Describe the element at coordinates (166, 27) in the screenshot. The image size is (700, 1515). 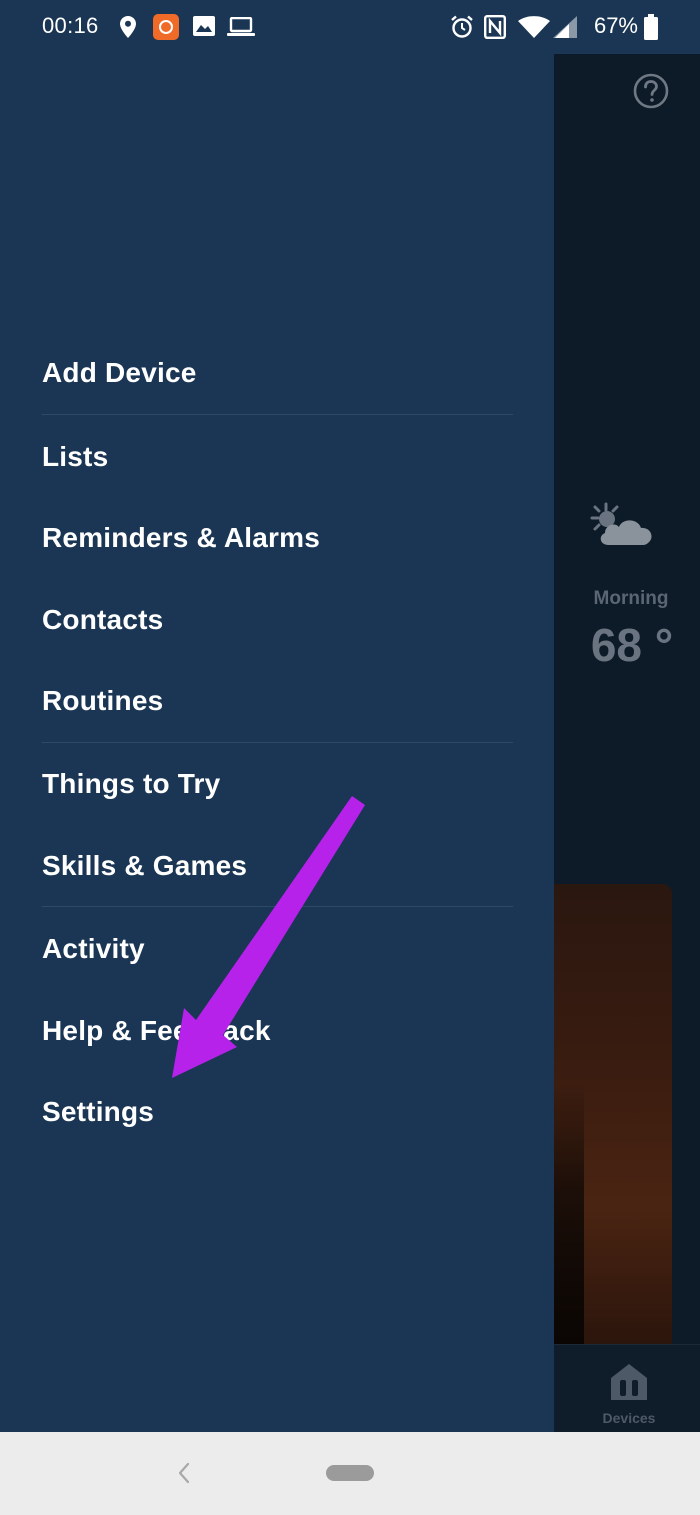
I see `app-notification-icon` at that location.